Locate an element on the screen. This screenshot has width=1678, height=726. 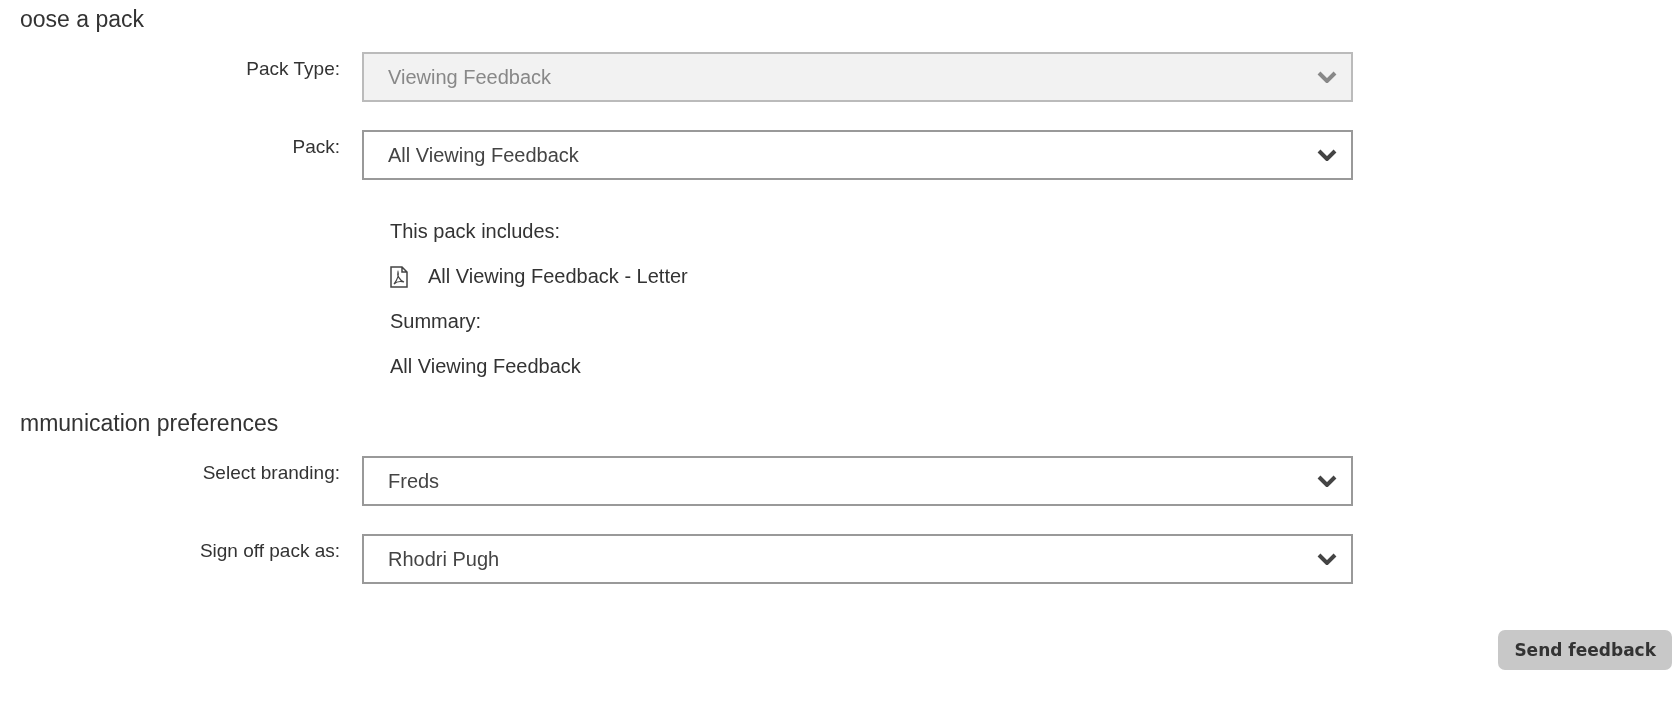
file-name: All Viewing Feedback - Letter is located at coordinates (558, 276).